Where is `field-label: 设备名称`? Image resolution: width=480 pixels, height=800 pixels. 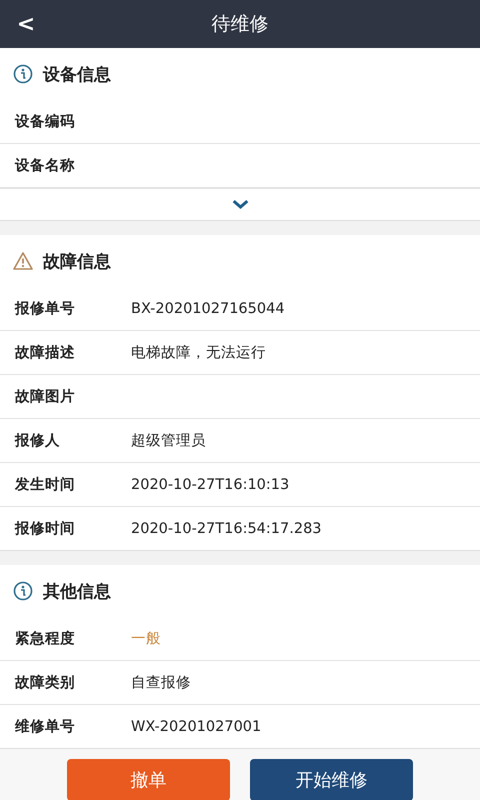 field-label: 设备名称 is located at coordinates (45, 166).